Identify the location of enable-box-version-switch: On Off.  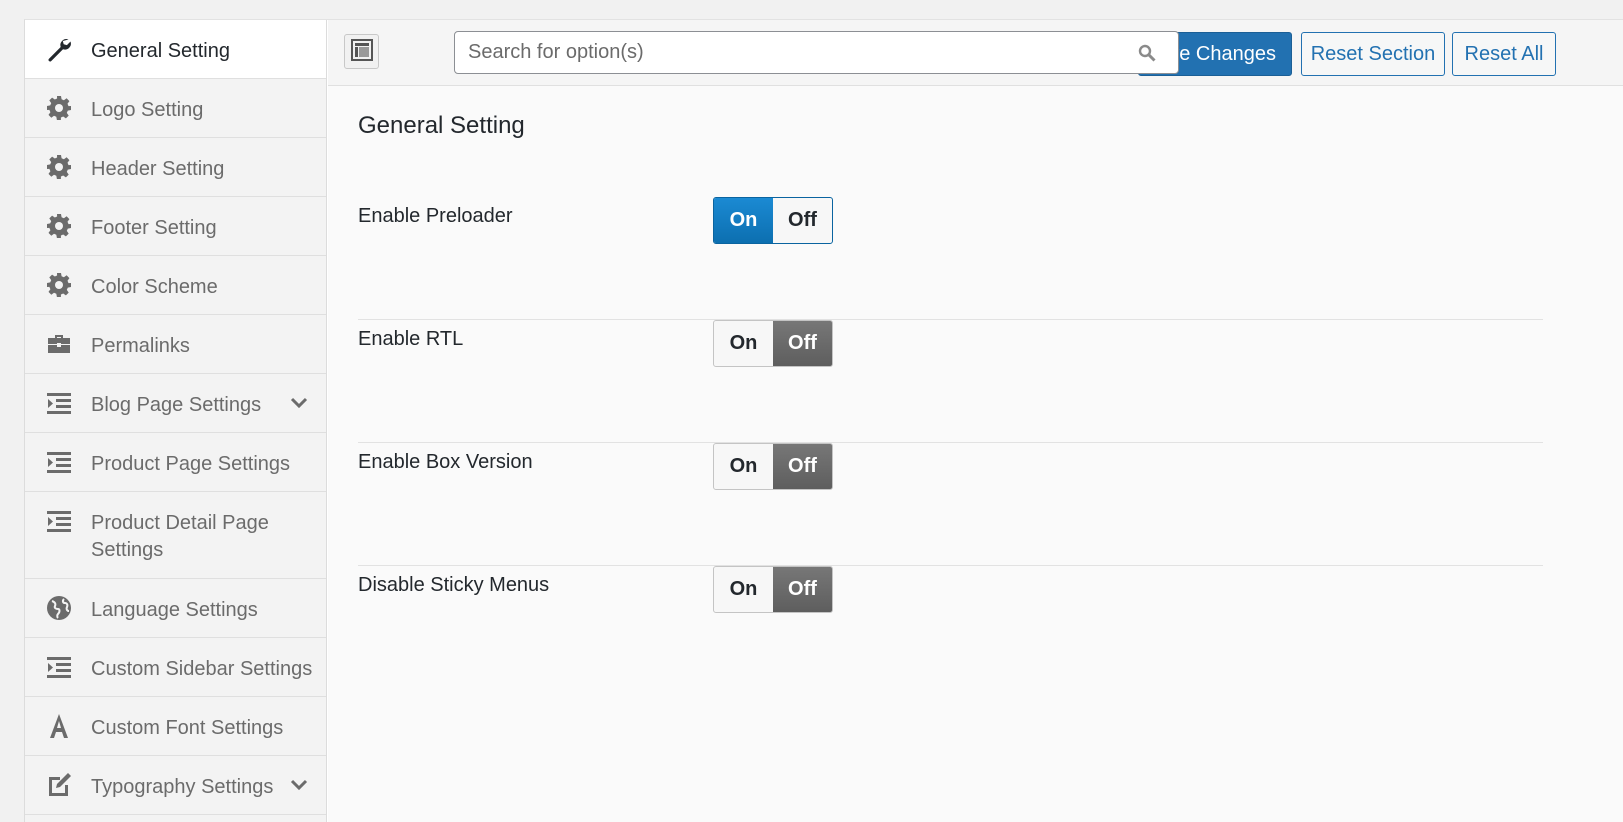
(773, 466).